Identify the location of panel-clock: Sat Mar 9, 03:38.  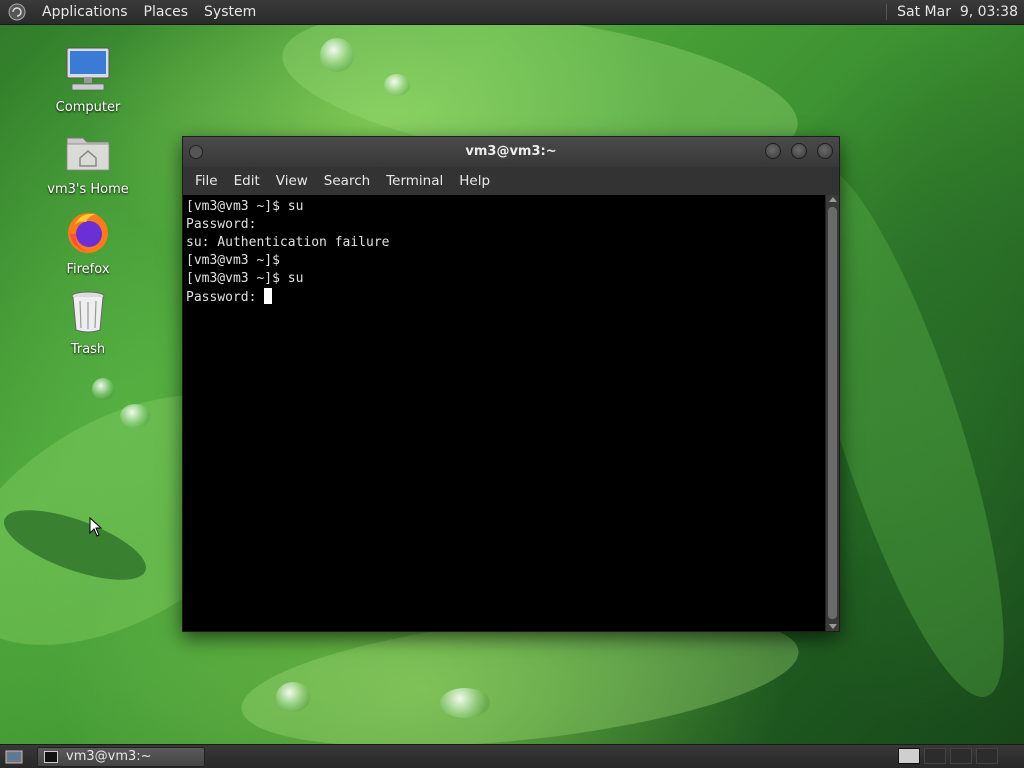
(955, 12).